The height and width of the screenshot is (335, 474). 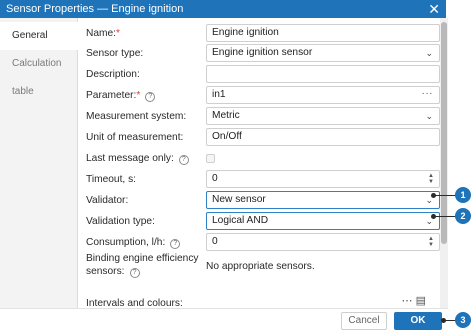 What do you see at coordinates (323, 200) in the screenshot?
I see `validator-select: New sensor ⌄` at bounding box center [323, 200].